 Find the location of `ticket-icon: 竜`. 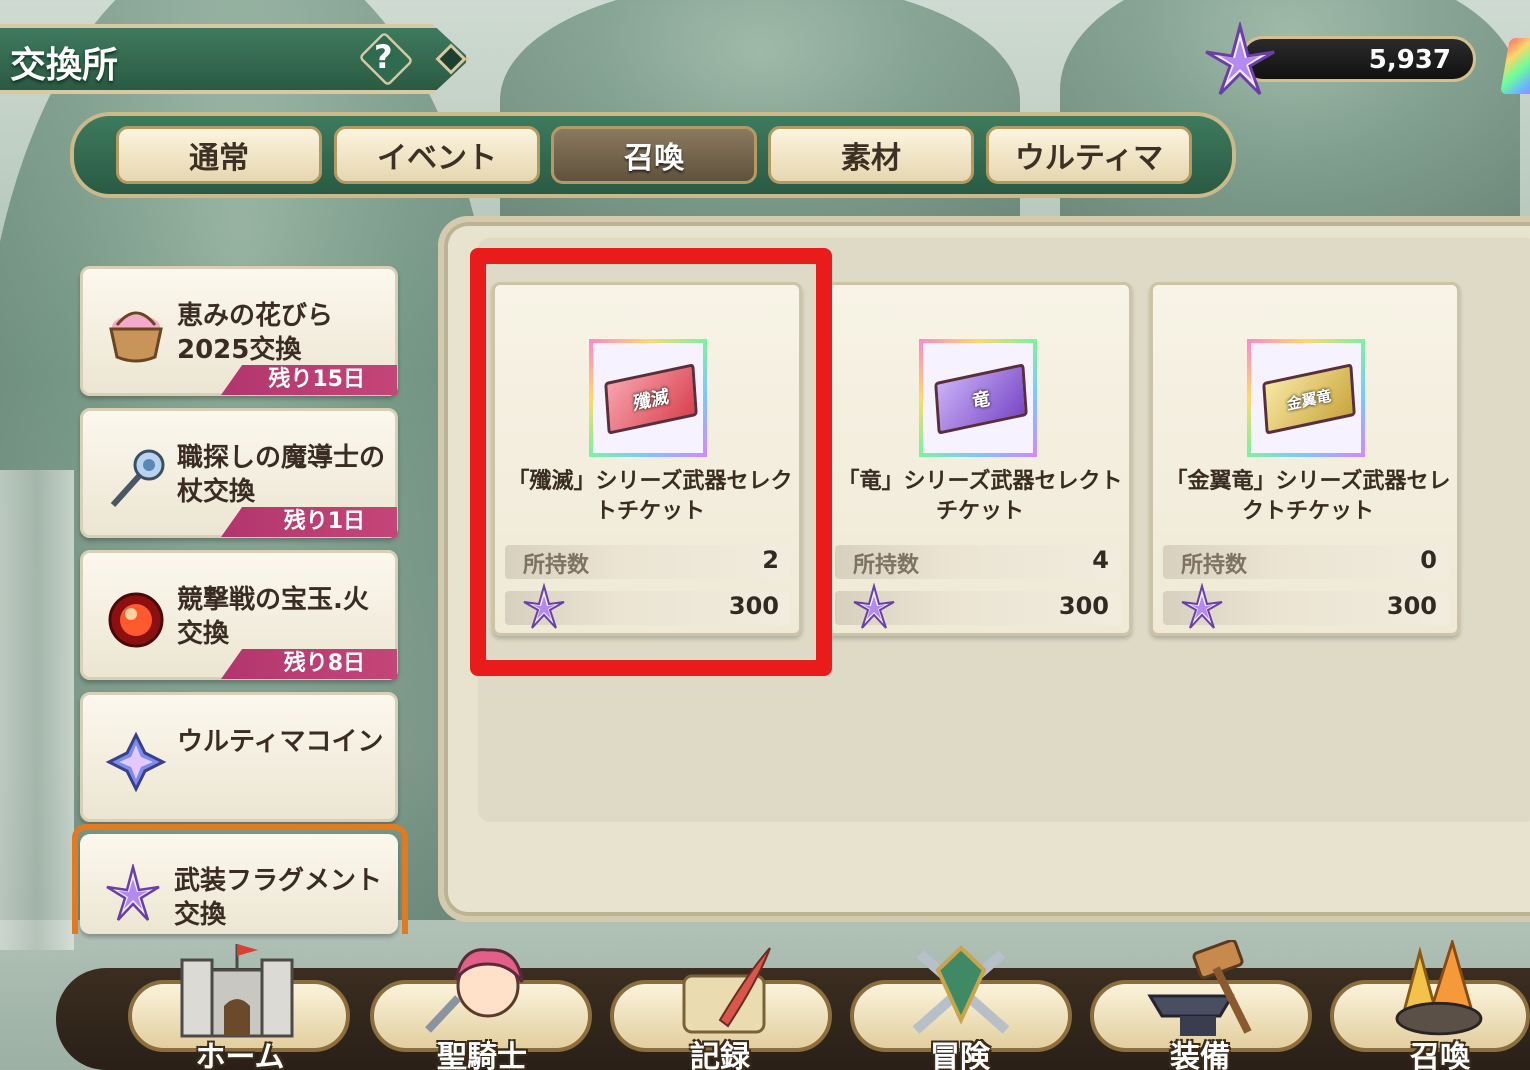

ticket-icon: 竜 is located at coordinates (978, 398).